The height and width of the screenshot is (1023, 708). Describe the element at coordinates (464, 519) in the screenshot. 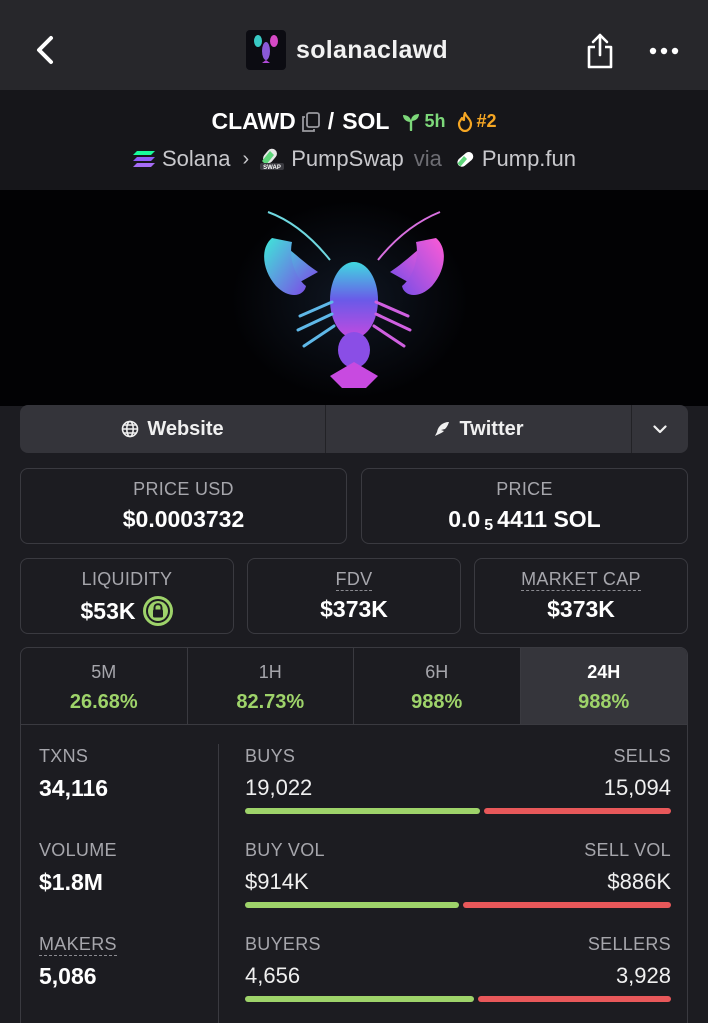

I see `price-native-prefix: 0.0` at that location.